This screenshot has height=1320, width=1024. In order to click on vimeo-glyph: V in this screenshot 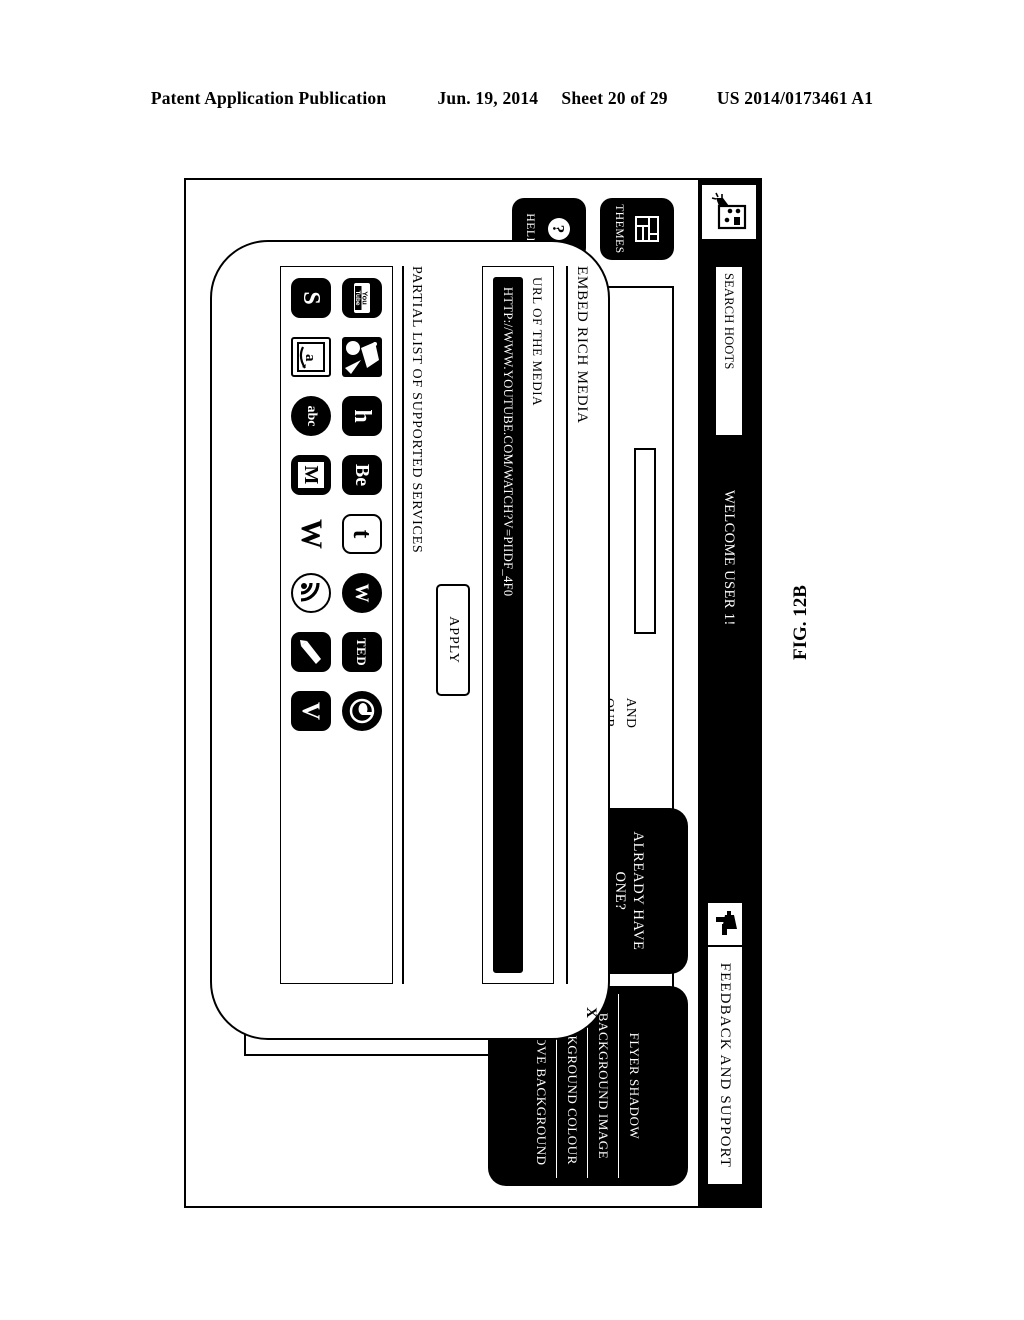, I will do `click(311, 711)`.